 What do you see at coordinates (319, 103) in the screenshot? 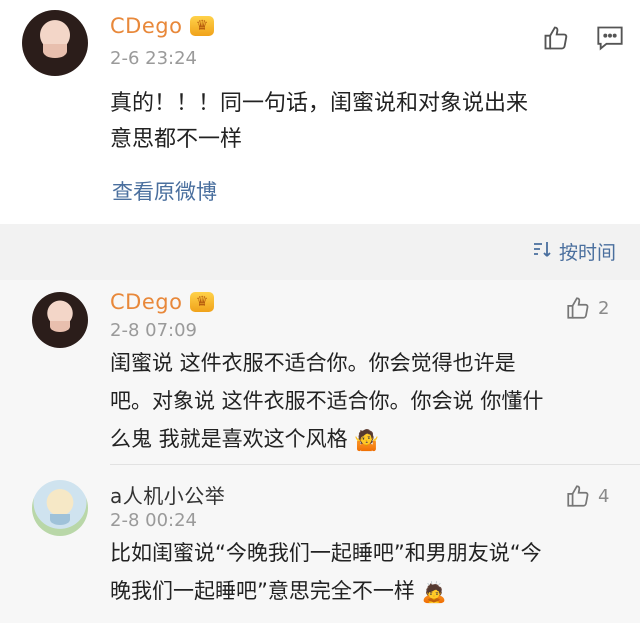
I see `post-text-line: 真的！！！同一句话，闺蜜说和对象说出来` at bounding box center [319, 103].